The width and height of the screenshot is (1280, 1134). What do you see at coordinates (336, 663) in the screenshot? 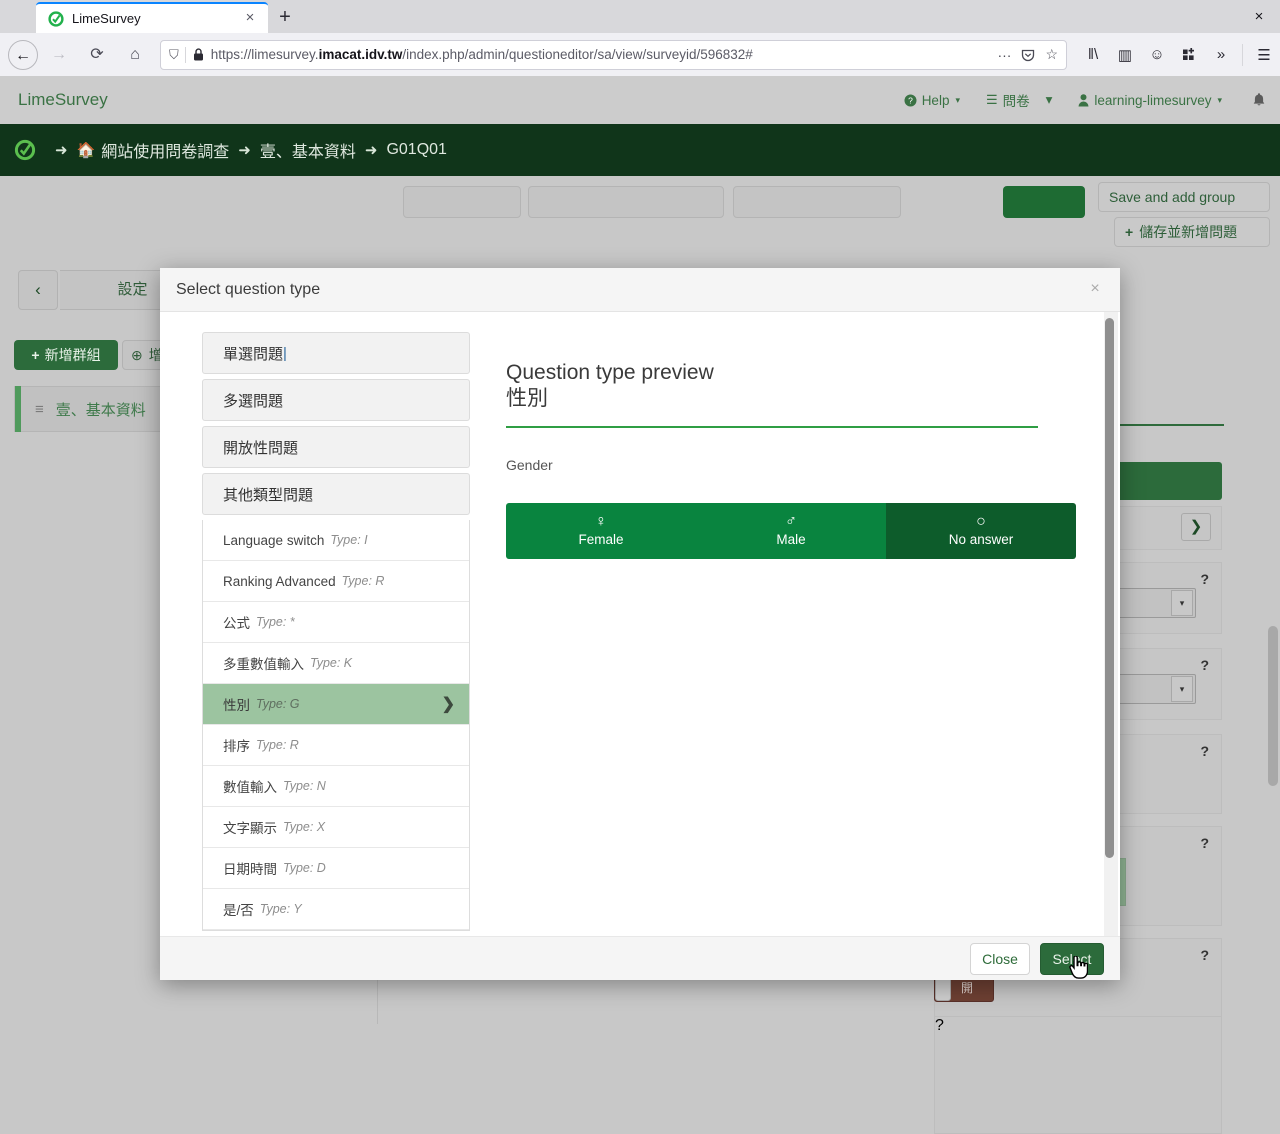
I see `list-item: 多重數值輸入 Type: K` at bounding box center [336, 663].